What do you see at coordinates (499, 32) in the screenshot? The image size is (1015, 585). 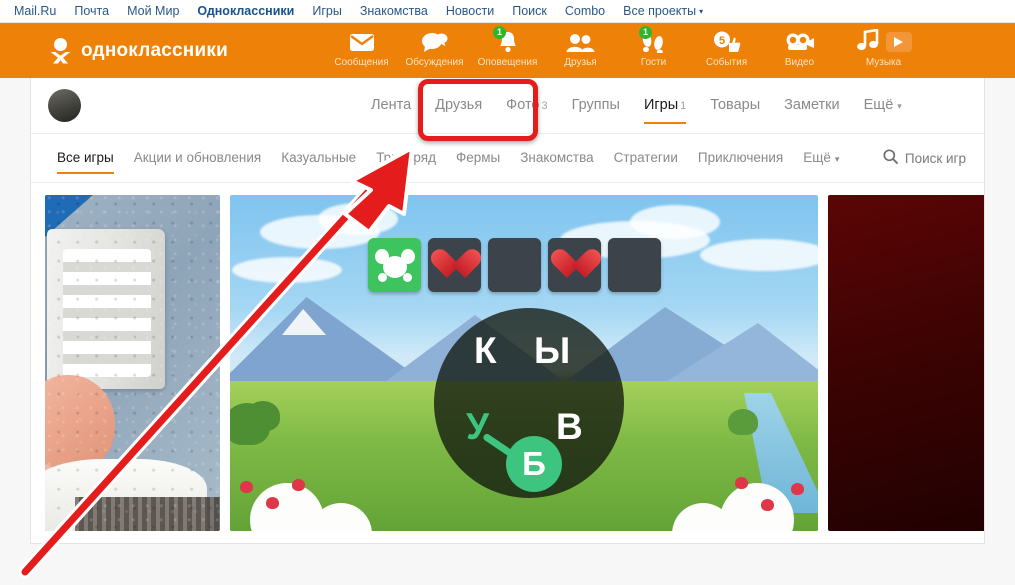 I see `notifications-badge: 1` at bounding box center [499, 32].